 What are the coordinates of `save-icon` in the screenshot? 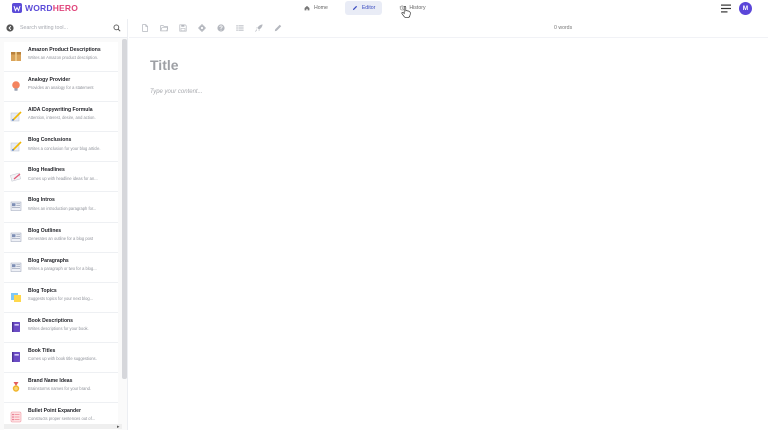 It's located at (183, 28).